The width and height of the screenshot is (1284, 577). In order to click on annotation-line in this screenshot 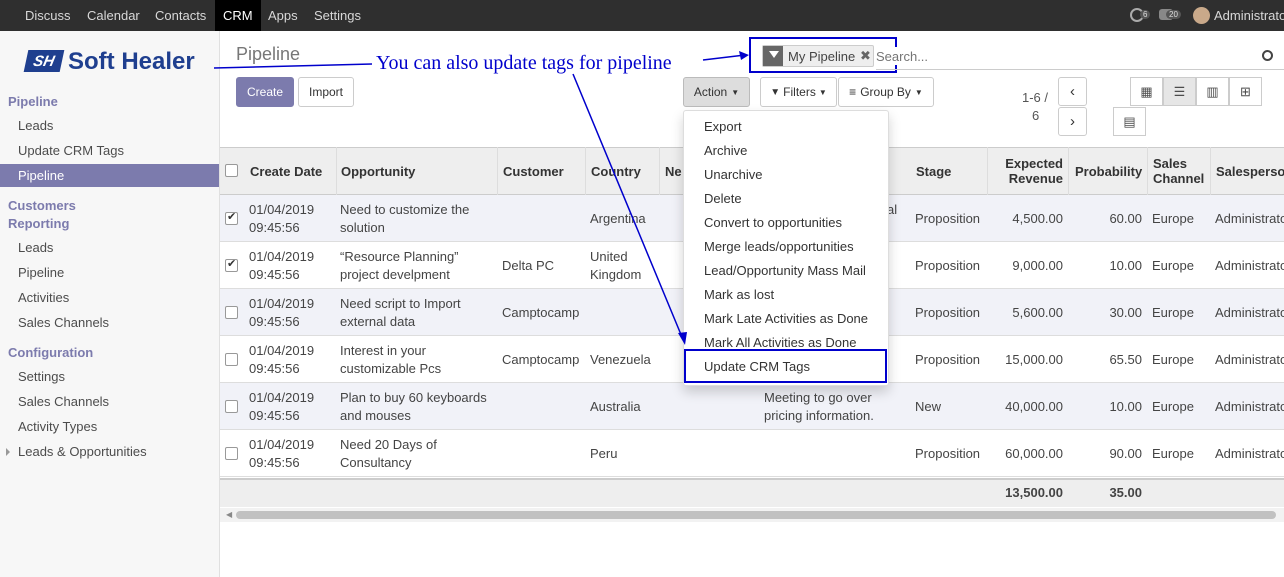, I will do `click(293, 66)`.